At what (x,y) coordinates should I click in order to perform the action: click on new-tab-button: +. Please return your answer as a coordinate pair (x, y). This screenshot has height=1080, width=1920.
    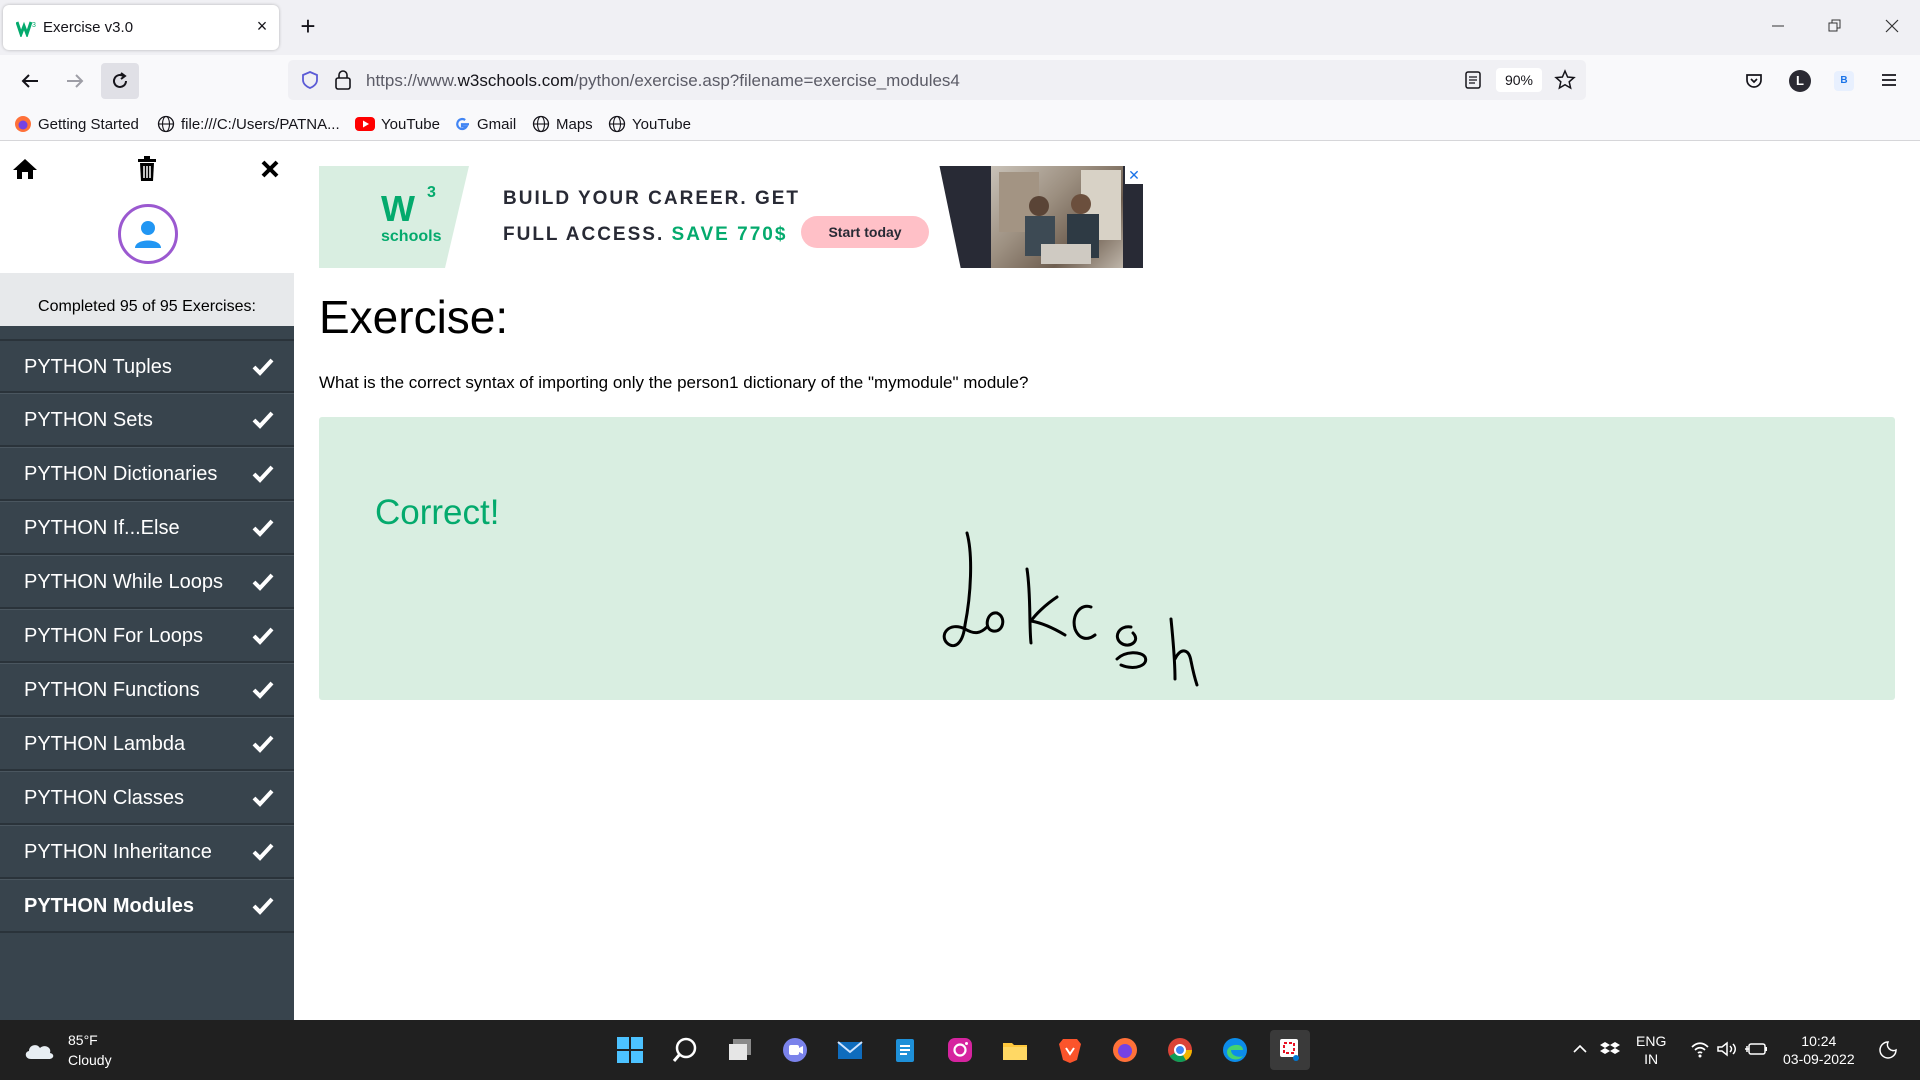
    Looking at the image, I should click on (308, 27).